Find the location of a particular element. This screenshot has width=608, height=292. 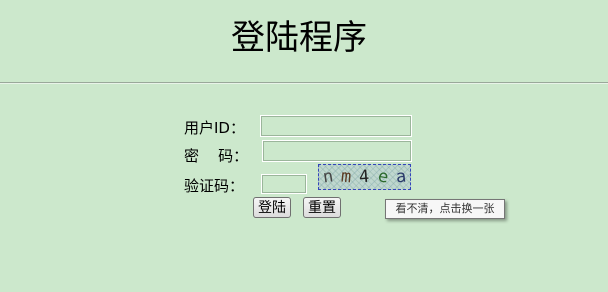

user-id-input is located at coordinates (336, 126).